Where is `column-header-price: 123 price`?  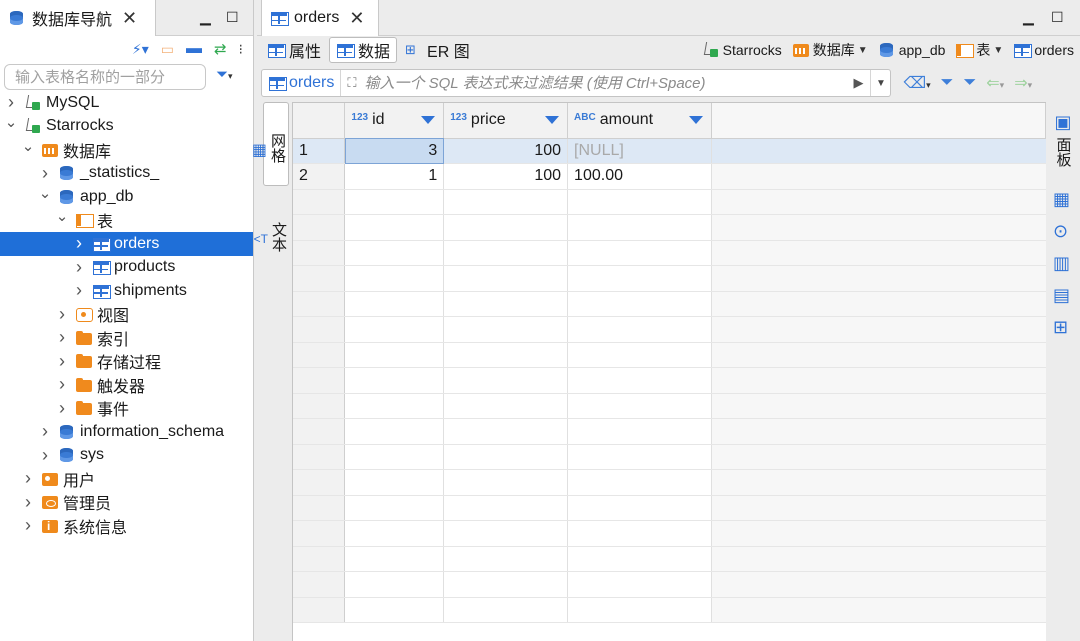
column-header-price: 123 price is located at coordinates (506, 121).